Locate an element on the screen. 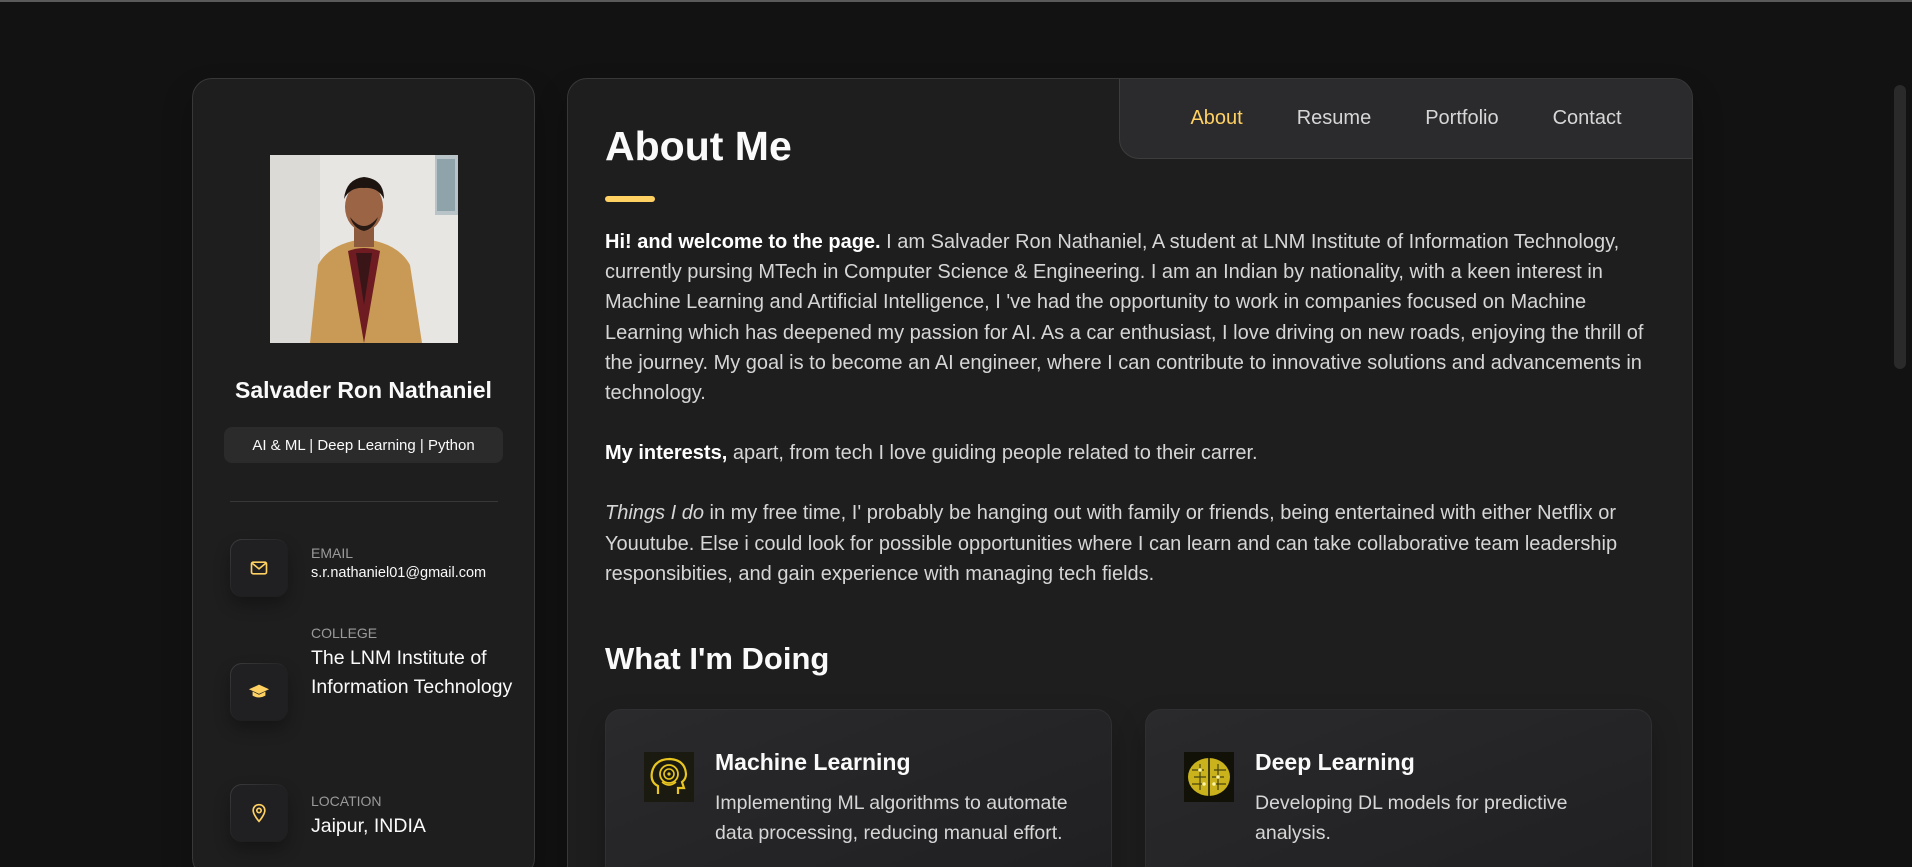 This screenshot has width=1912, height=867. email-link: s.r.nathaniel01@gmail.com is located at coordinates (416, 573).